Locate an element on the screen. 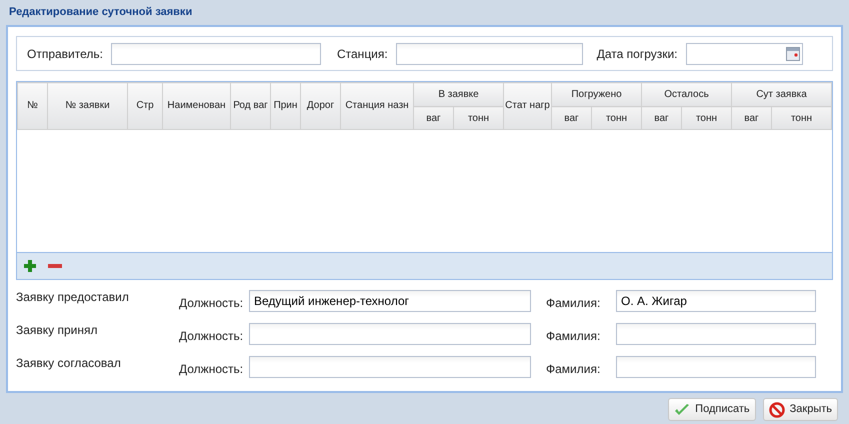  column-header: Род ваг is located at coordinates (250, 106).